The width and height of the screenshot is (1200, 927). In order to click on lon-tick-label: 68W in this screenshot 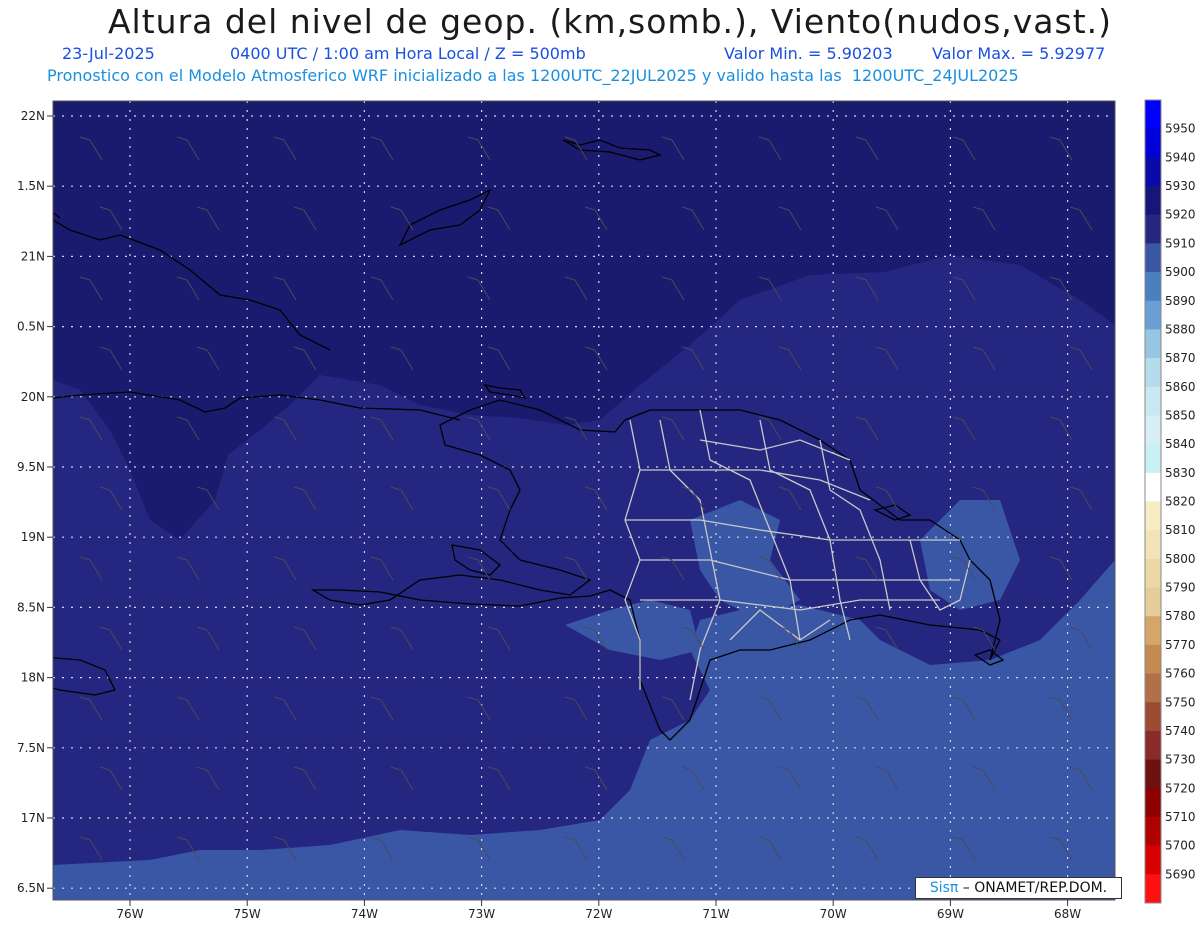, I will do `click(1067, 914)`.